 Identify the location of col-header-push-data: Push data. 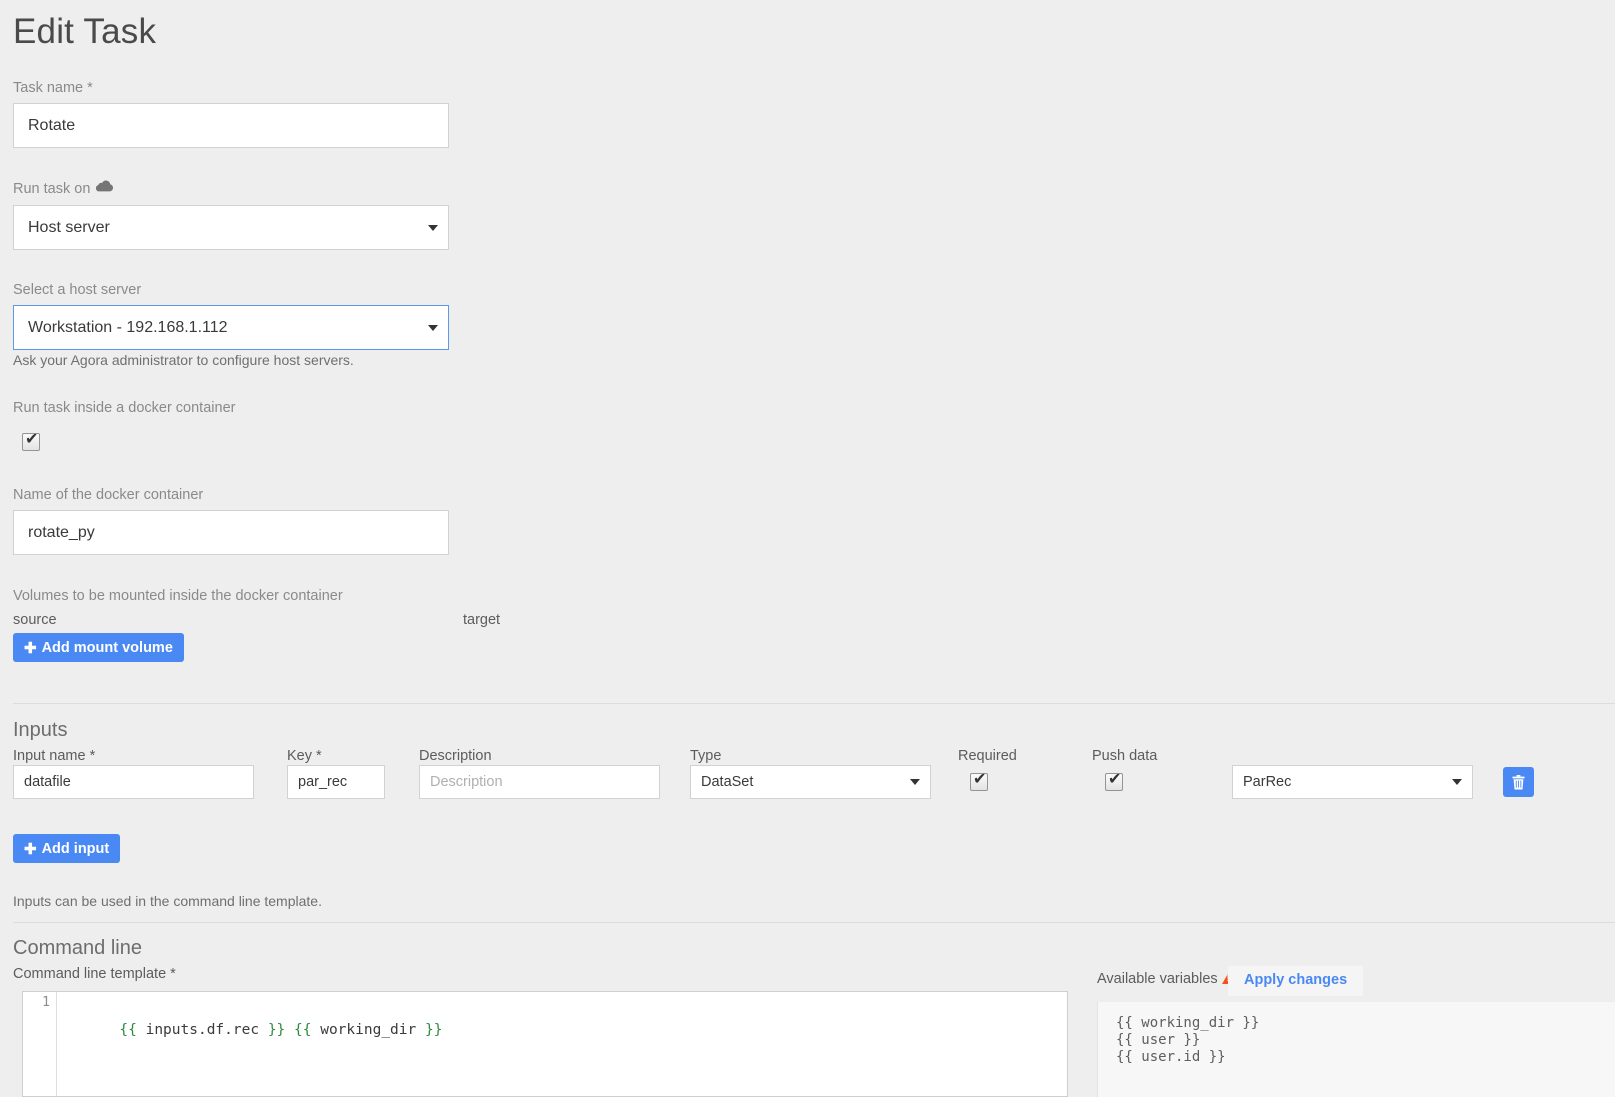
(1125, 756).